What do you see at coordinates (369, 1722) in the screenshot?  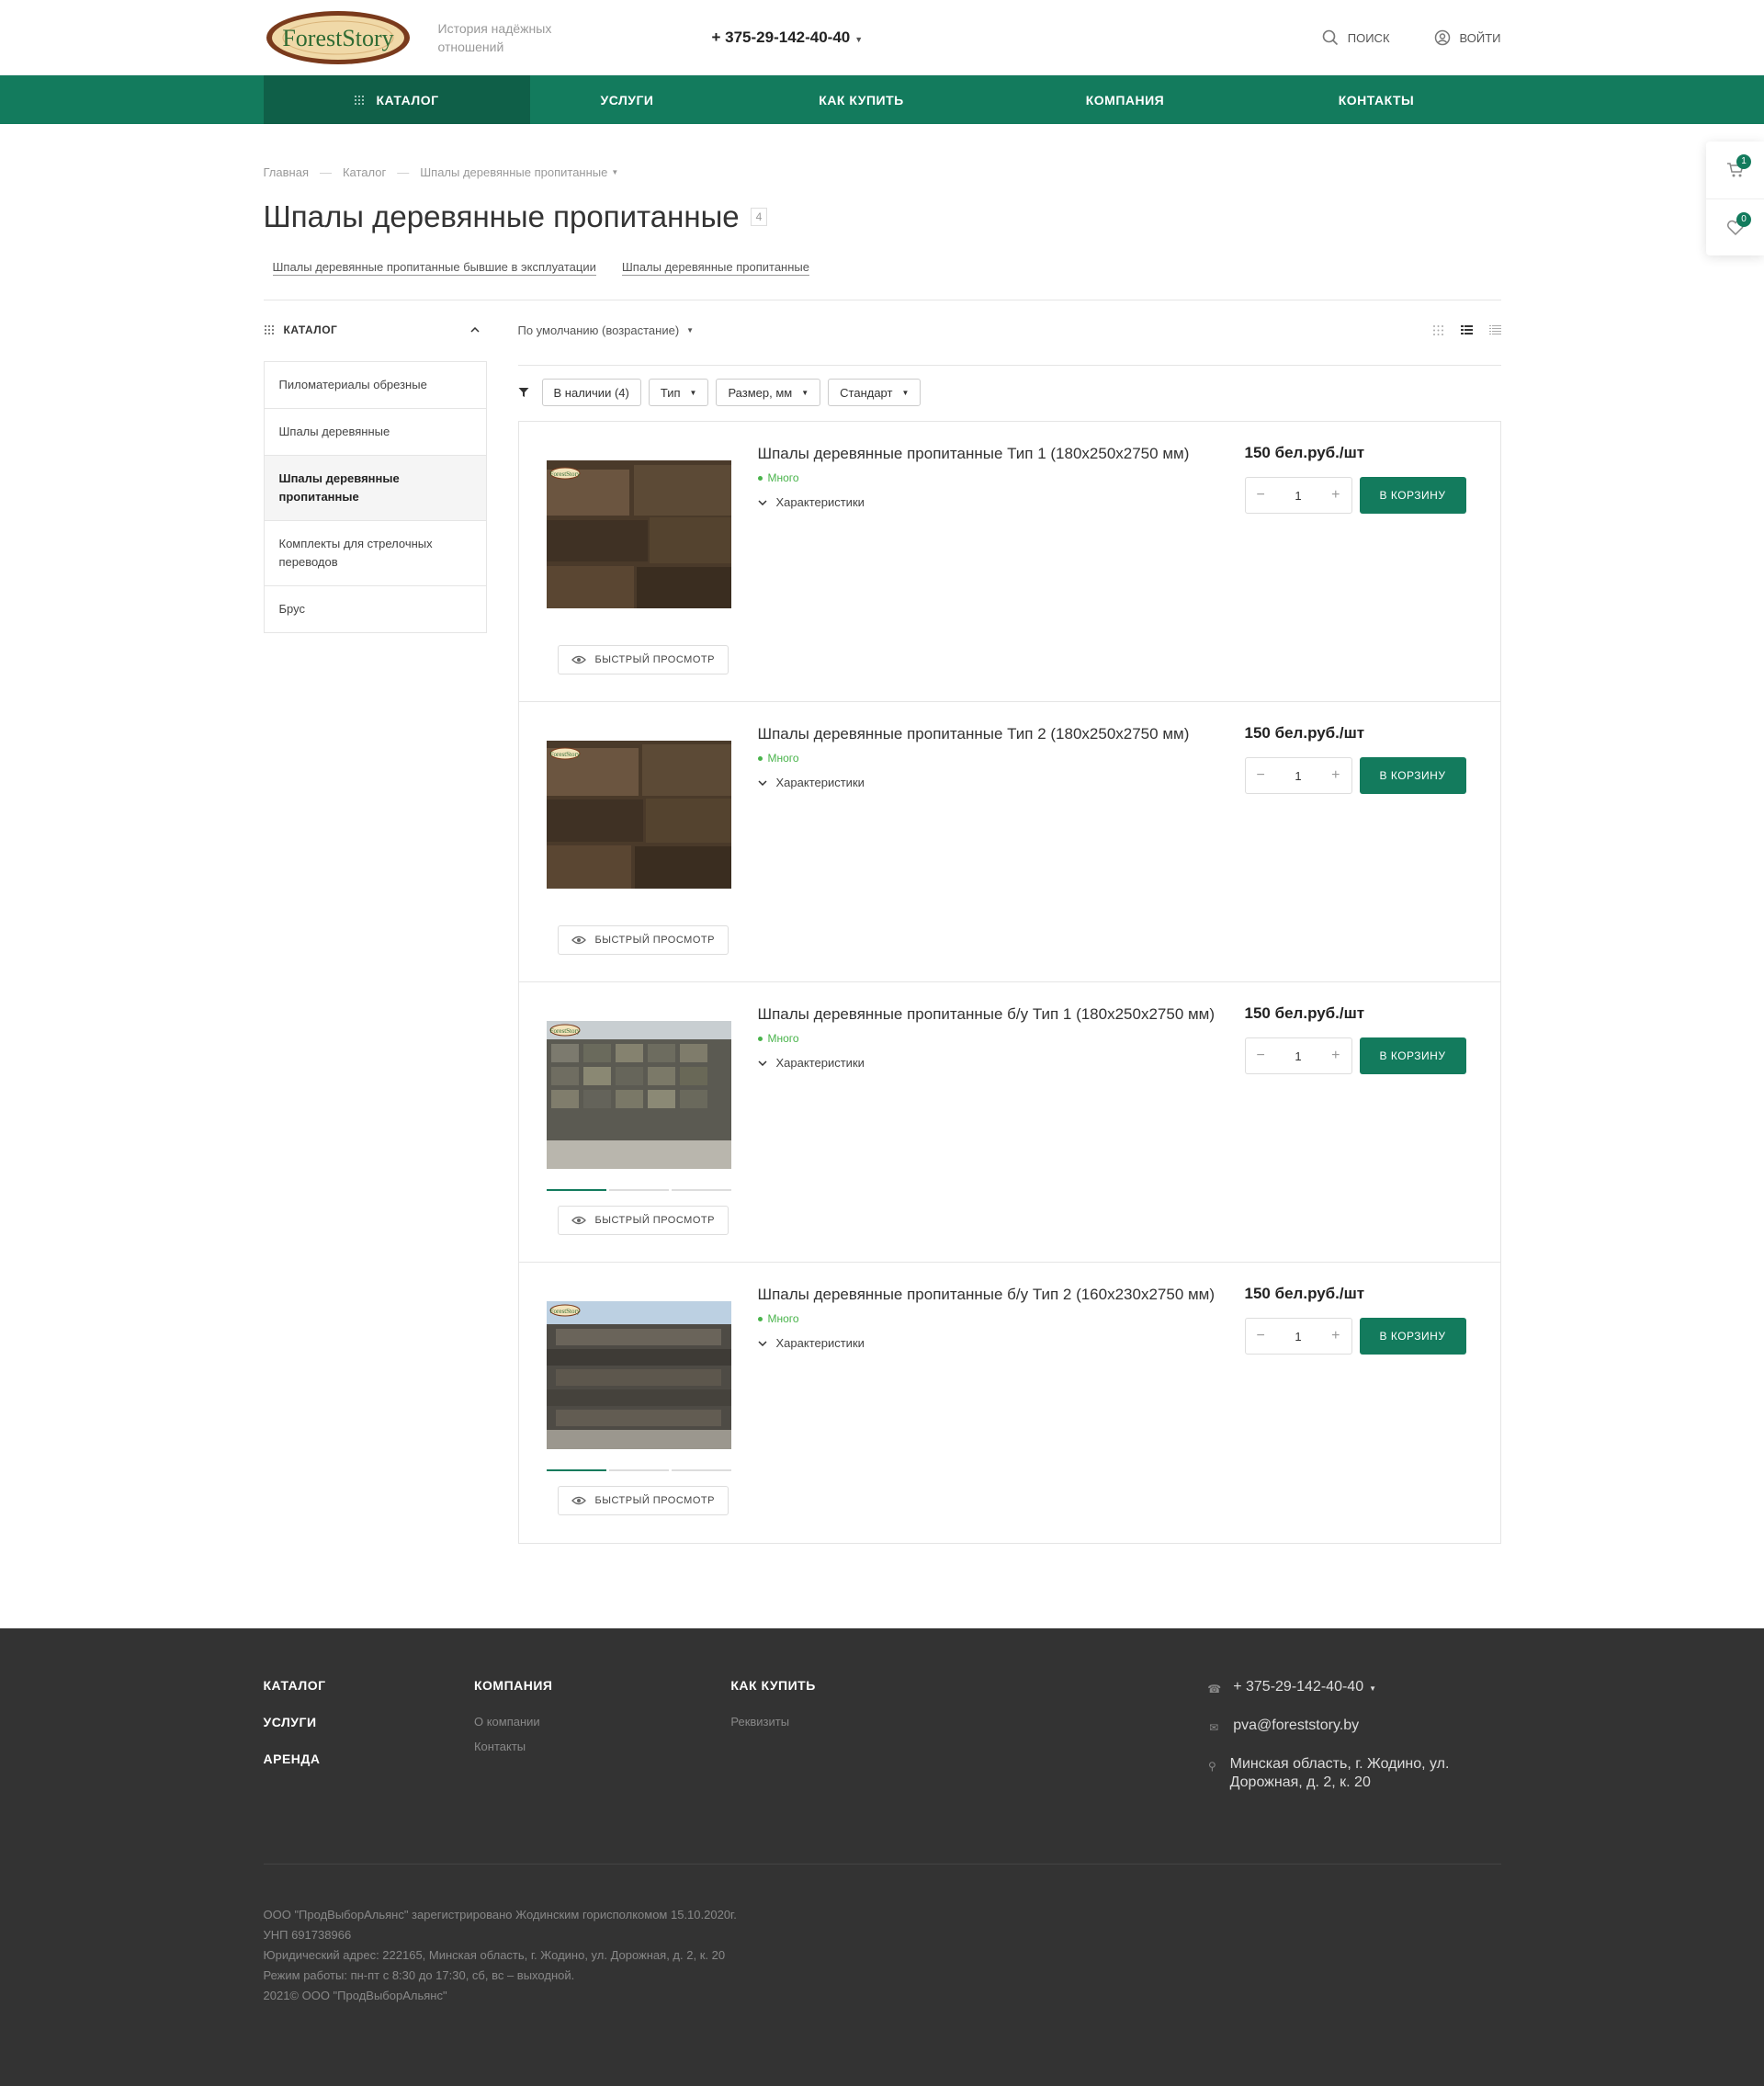 I see `footer-link-services: Услуги` at bounding box center [369, 1722].